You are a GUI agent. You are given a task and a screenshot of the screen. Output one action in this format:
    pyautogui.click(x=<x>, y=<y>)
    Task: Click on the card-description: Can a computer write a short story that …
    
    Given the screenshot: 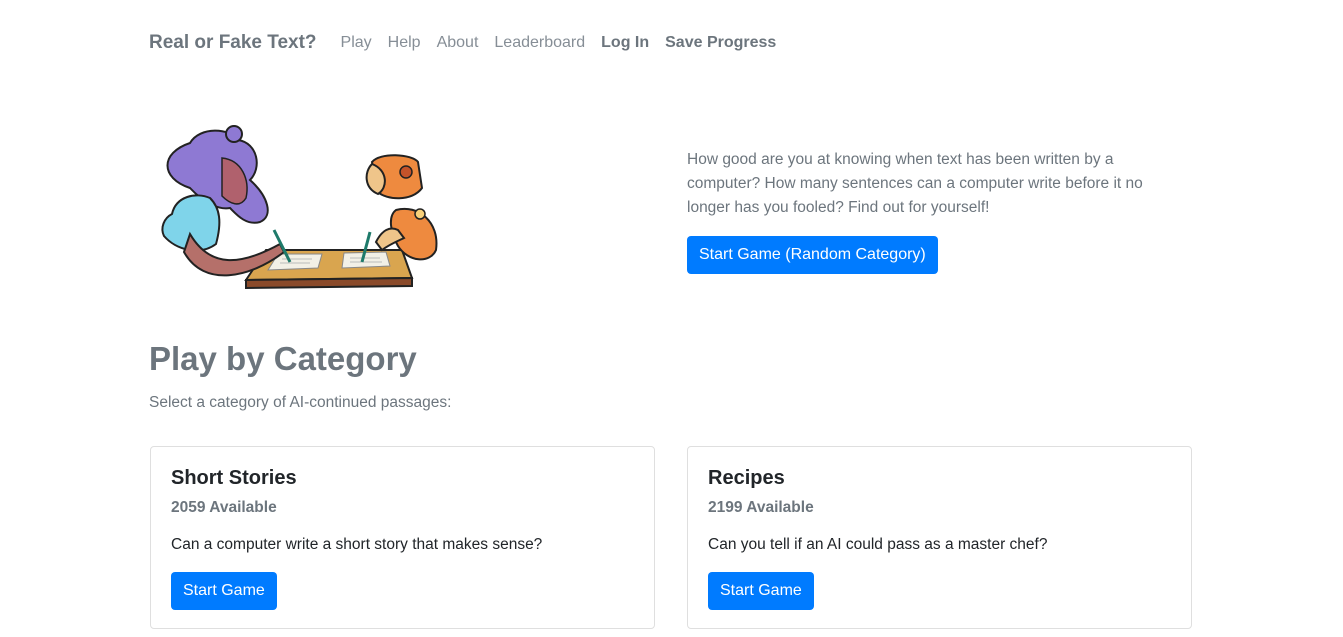 What is the action you would take?
    pyautogui.click(x=357, y=544)
    